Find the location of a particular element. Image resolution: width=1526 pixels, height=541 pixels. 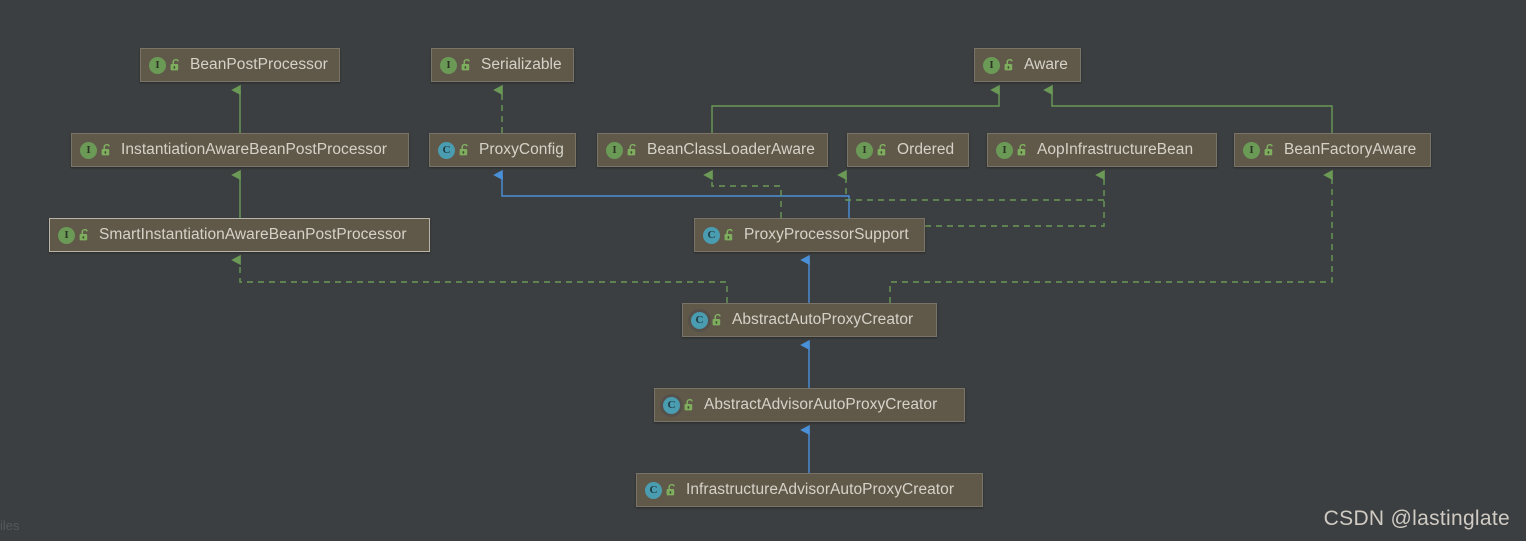

edge-proxyprocessorsupport-to-beanclassloaderaware is located at coordinates (742, 193).